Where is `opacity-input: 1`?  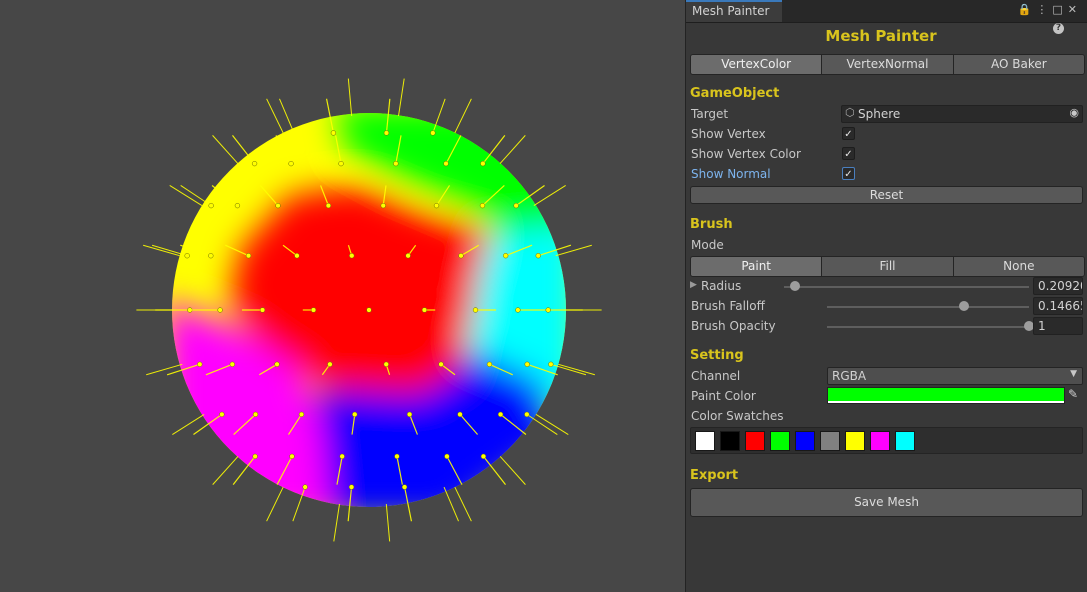 opacity-input: 1 is located at coordinates (1058, 326).